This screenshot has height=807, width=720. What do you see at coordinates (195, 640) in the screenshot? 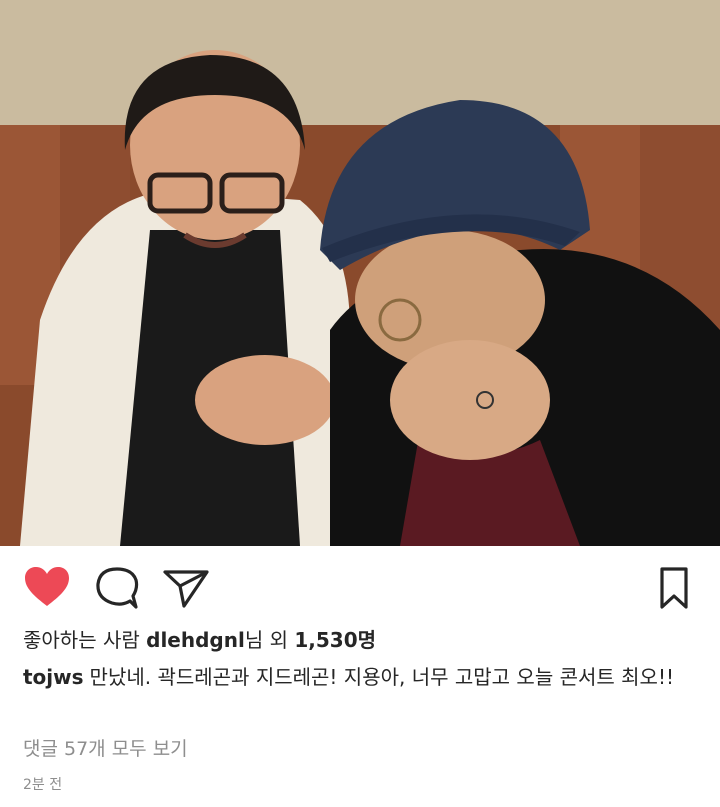
I see `liker-username: dlehdgnl` at bounding box center [195, 640].